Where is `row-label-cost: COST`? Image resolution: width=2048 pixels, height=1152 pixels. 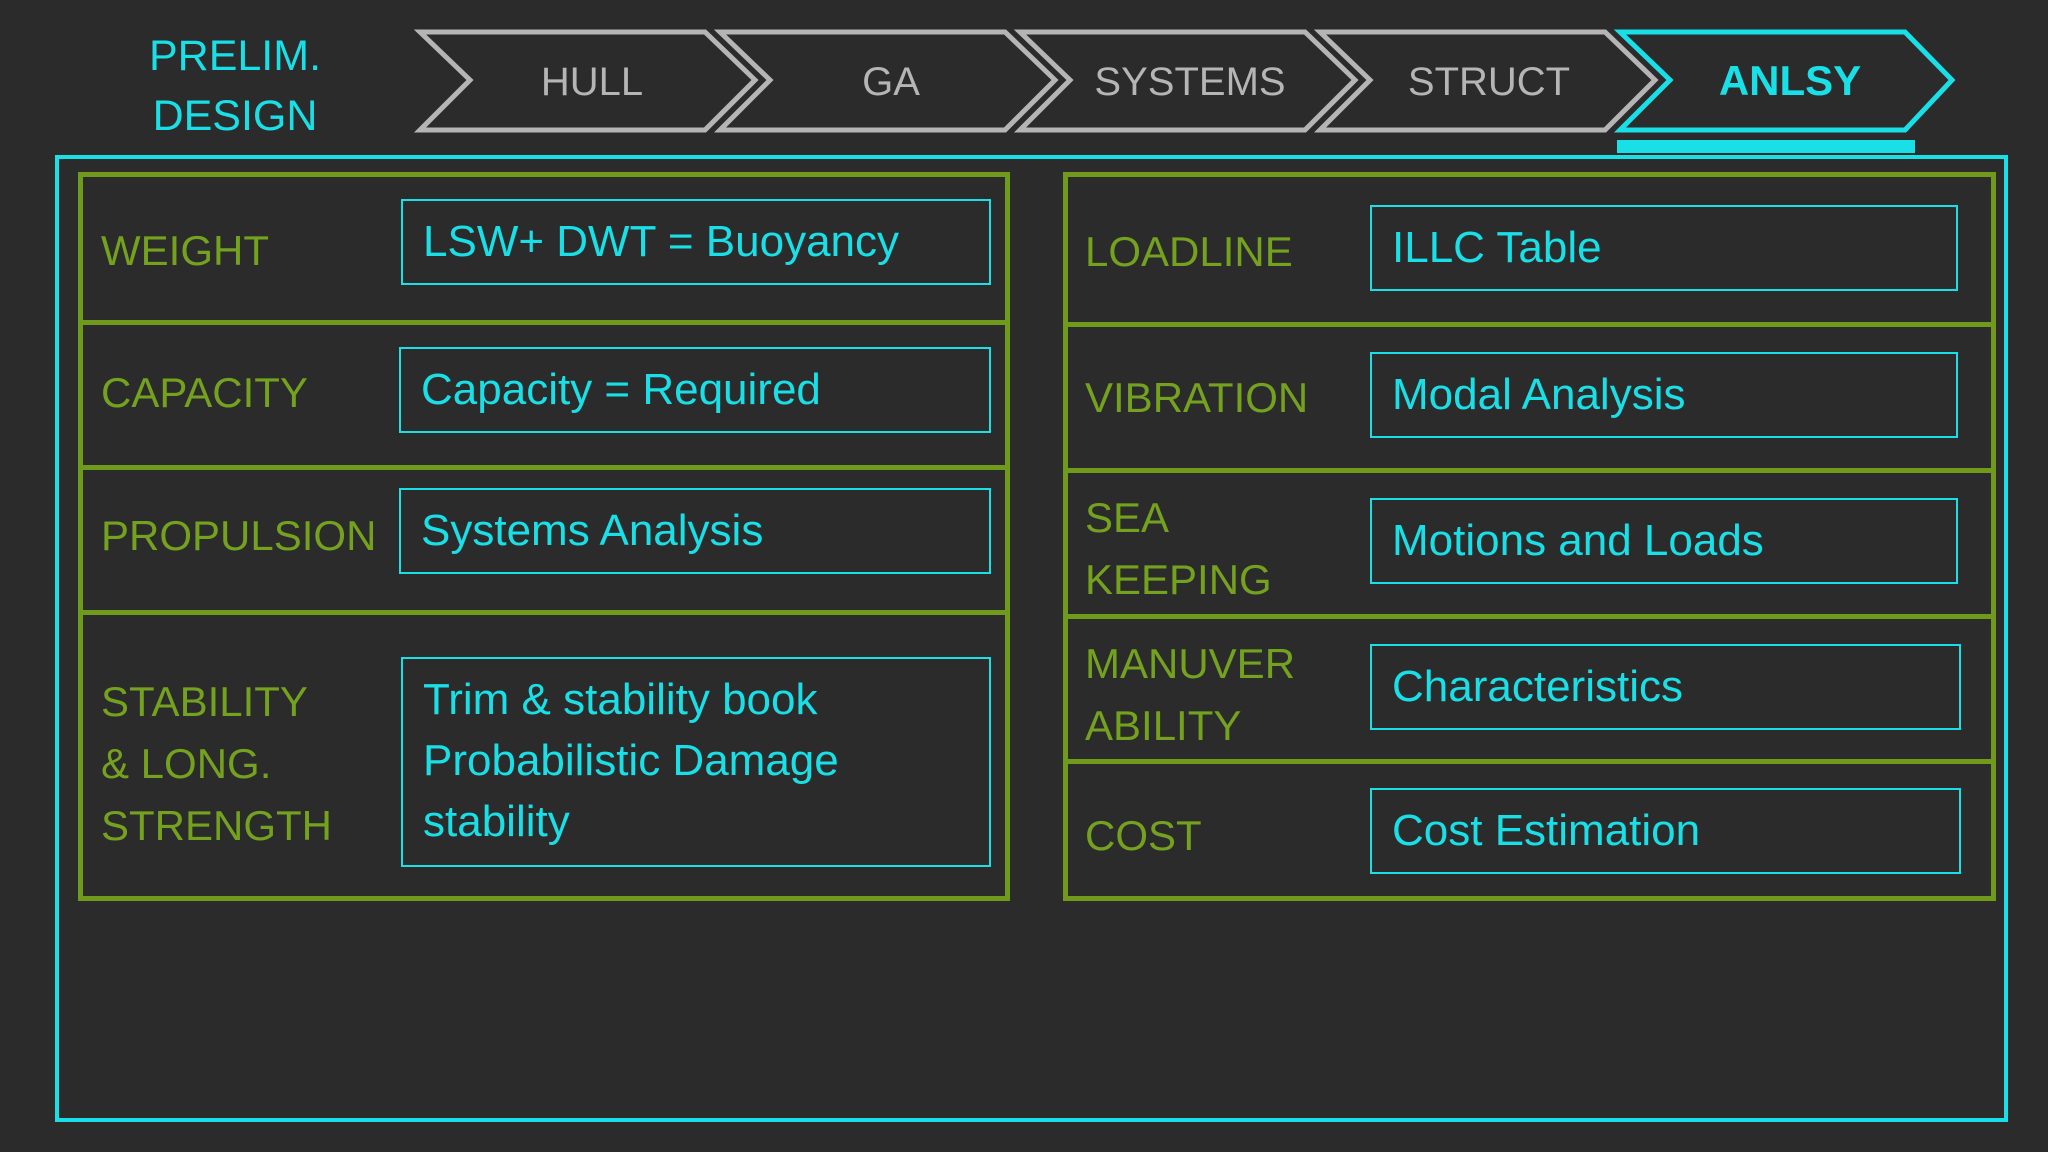
row-label-cost: COST is located at coordinates (1143, 835).